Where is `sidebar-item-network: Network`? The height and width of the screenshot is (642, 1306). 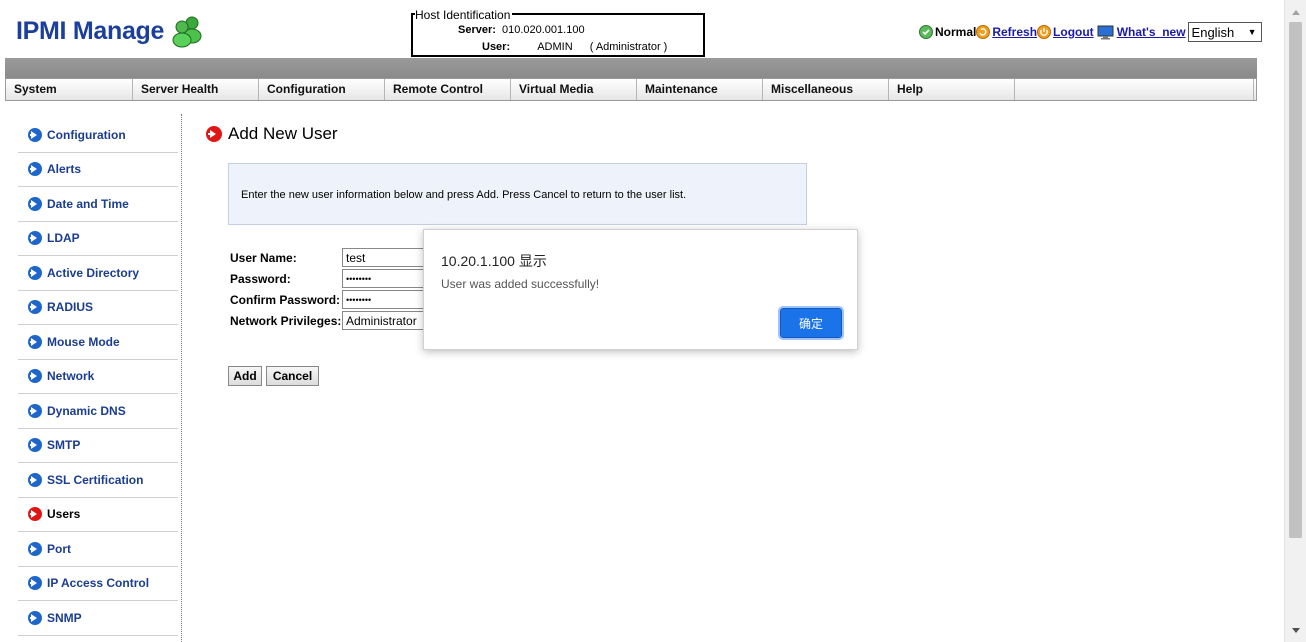 sidebar-item-network: Network is located at coordinates (98, 377).